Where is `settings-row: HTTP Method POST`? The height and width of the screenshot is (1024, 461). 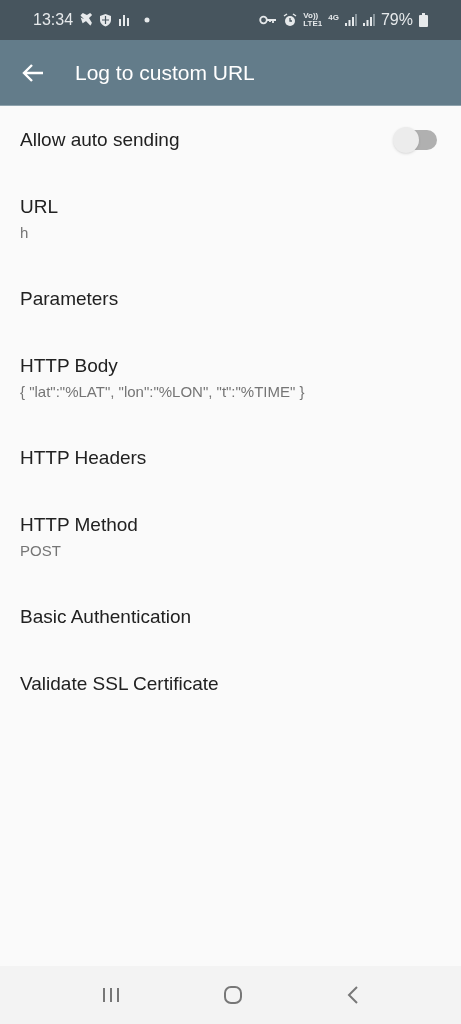
settings-row: HTTP Method POST is located at coordinates (230, 537).